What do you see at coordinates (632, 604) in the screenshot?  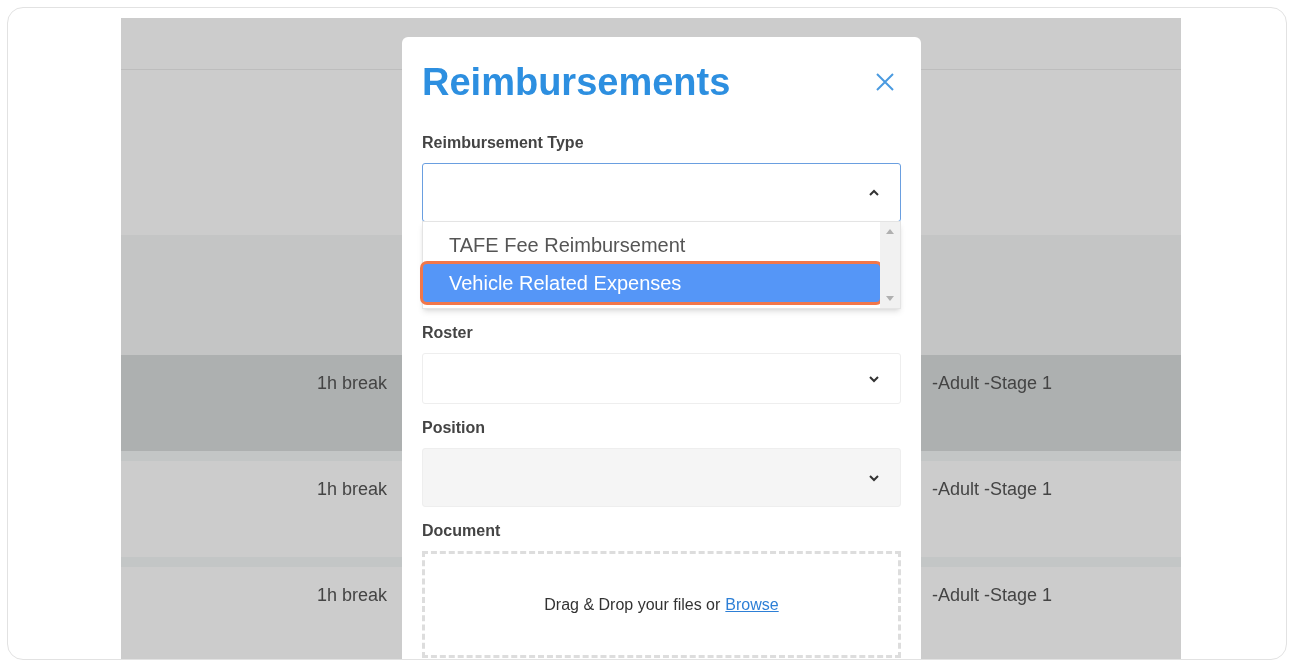 I see `drop-prompt: Drag & Drop your files or` at bounding box center [632, 604].